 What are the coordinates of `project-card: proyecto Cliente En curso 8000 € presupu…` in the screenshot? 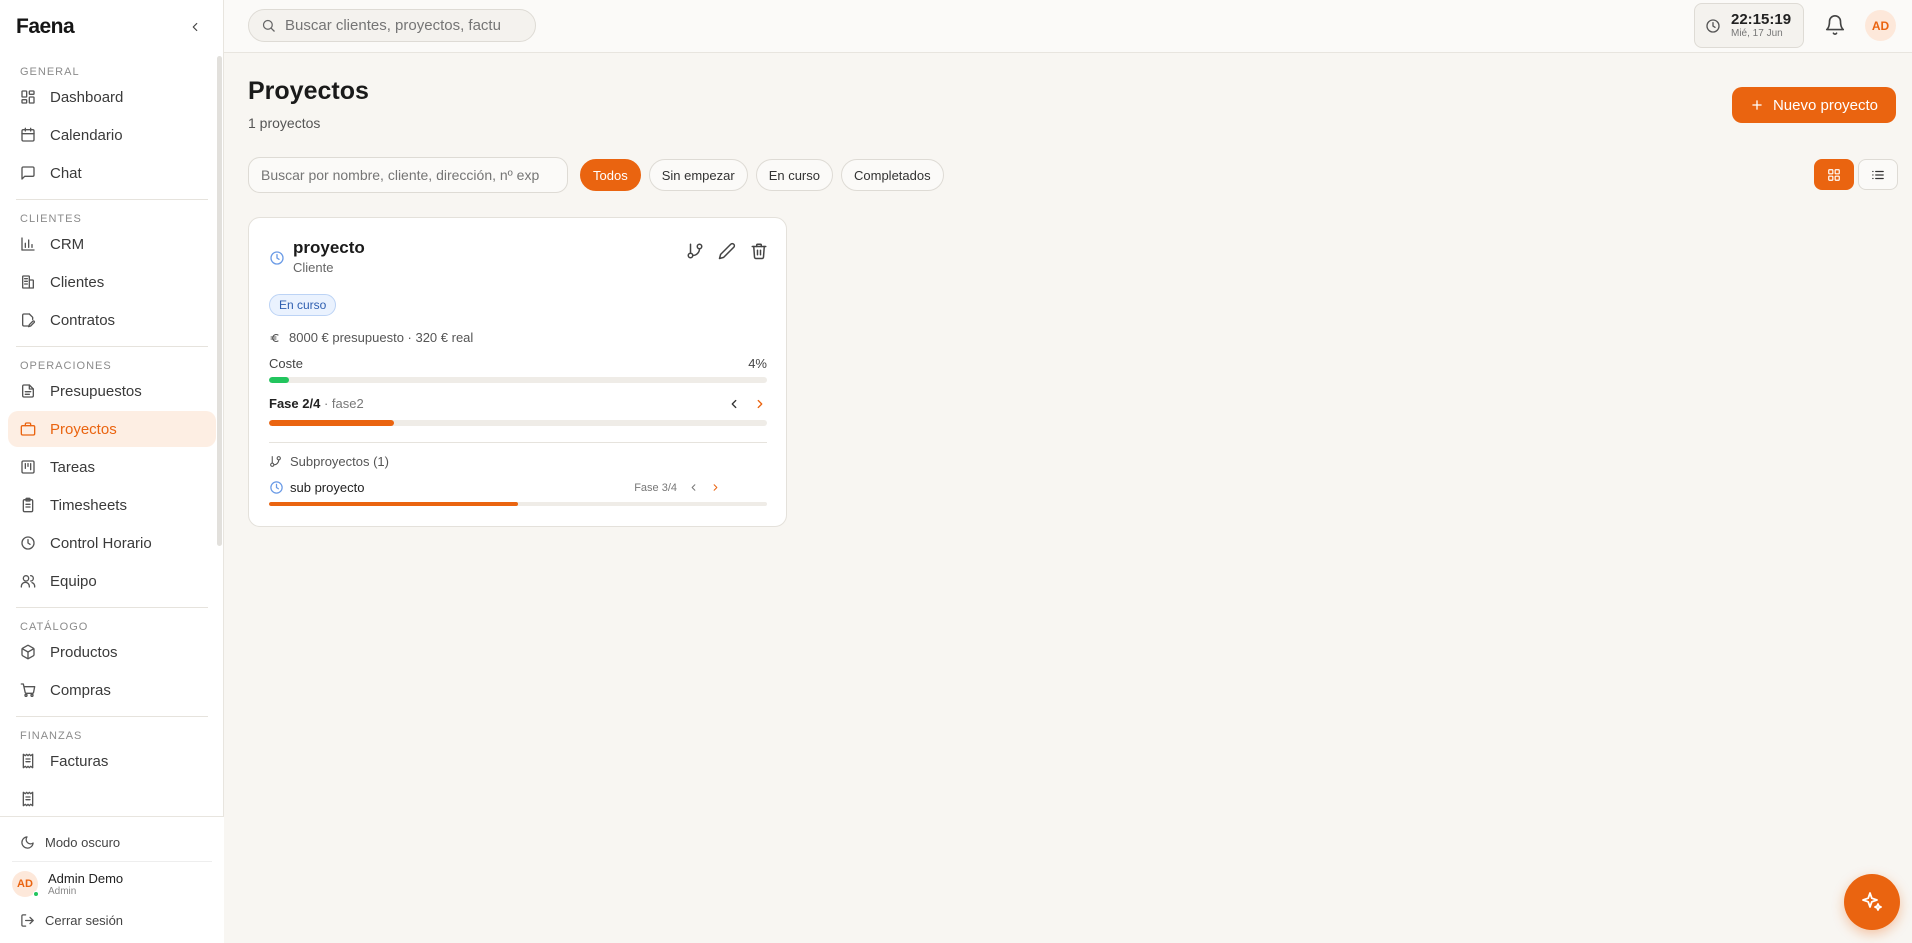 It's located at (517, 372).